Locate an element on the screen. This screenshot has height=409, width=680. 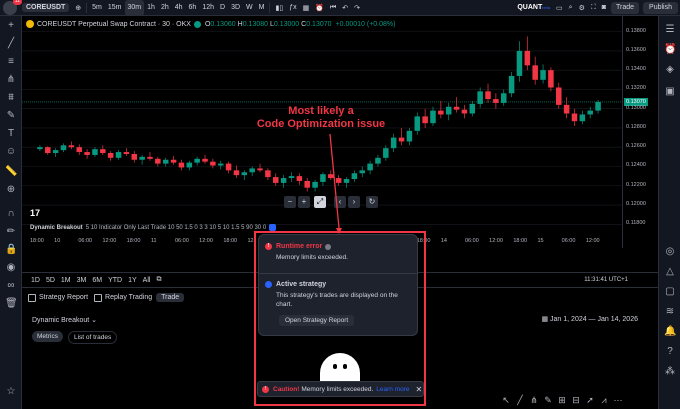
timeframe-4h: 4h is located at coordinates (179, 8).